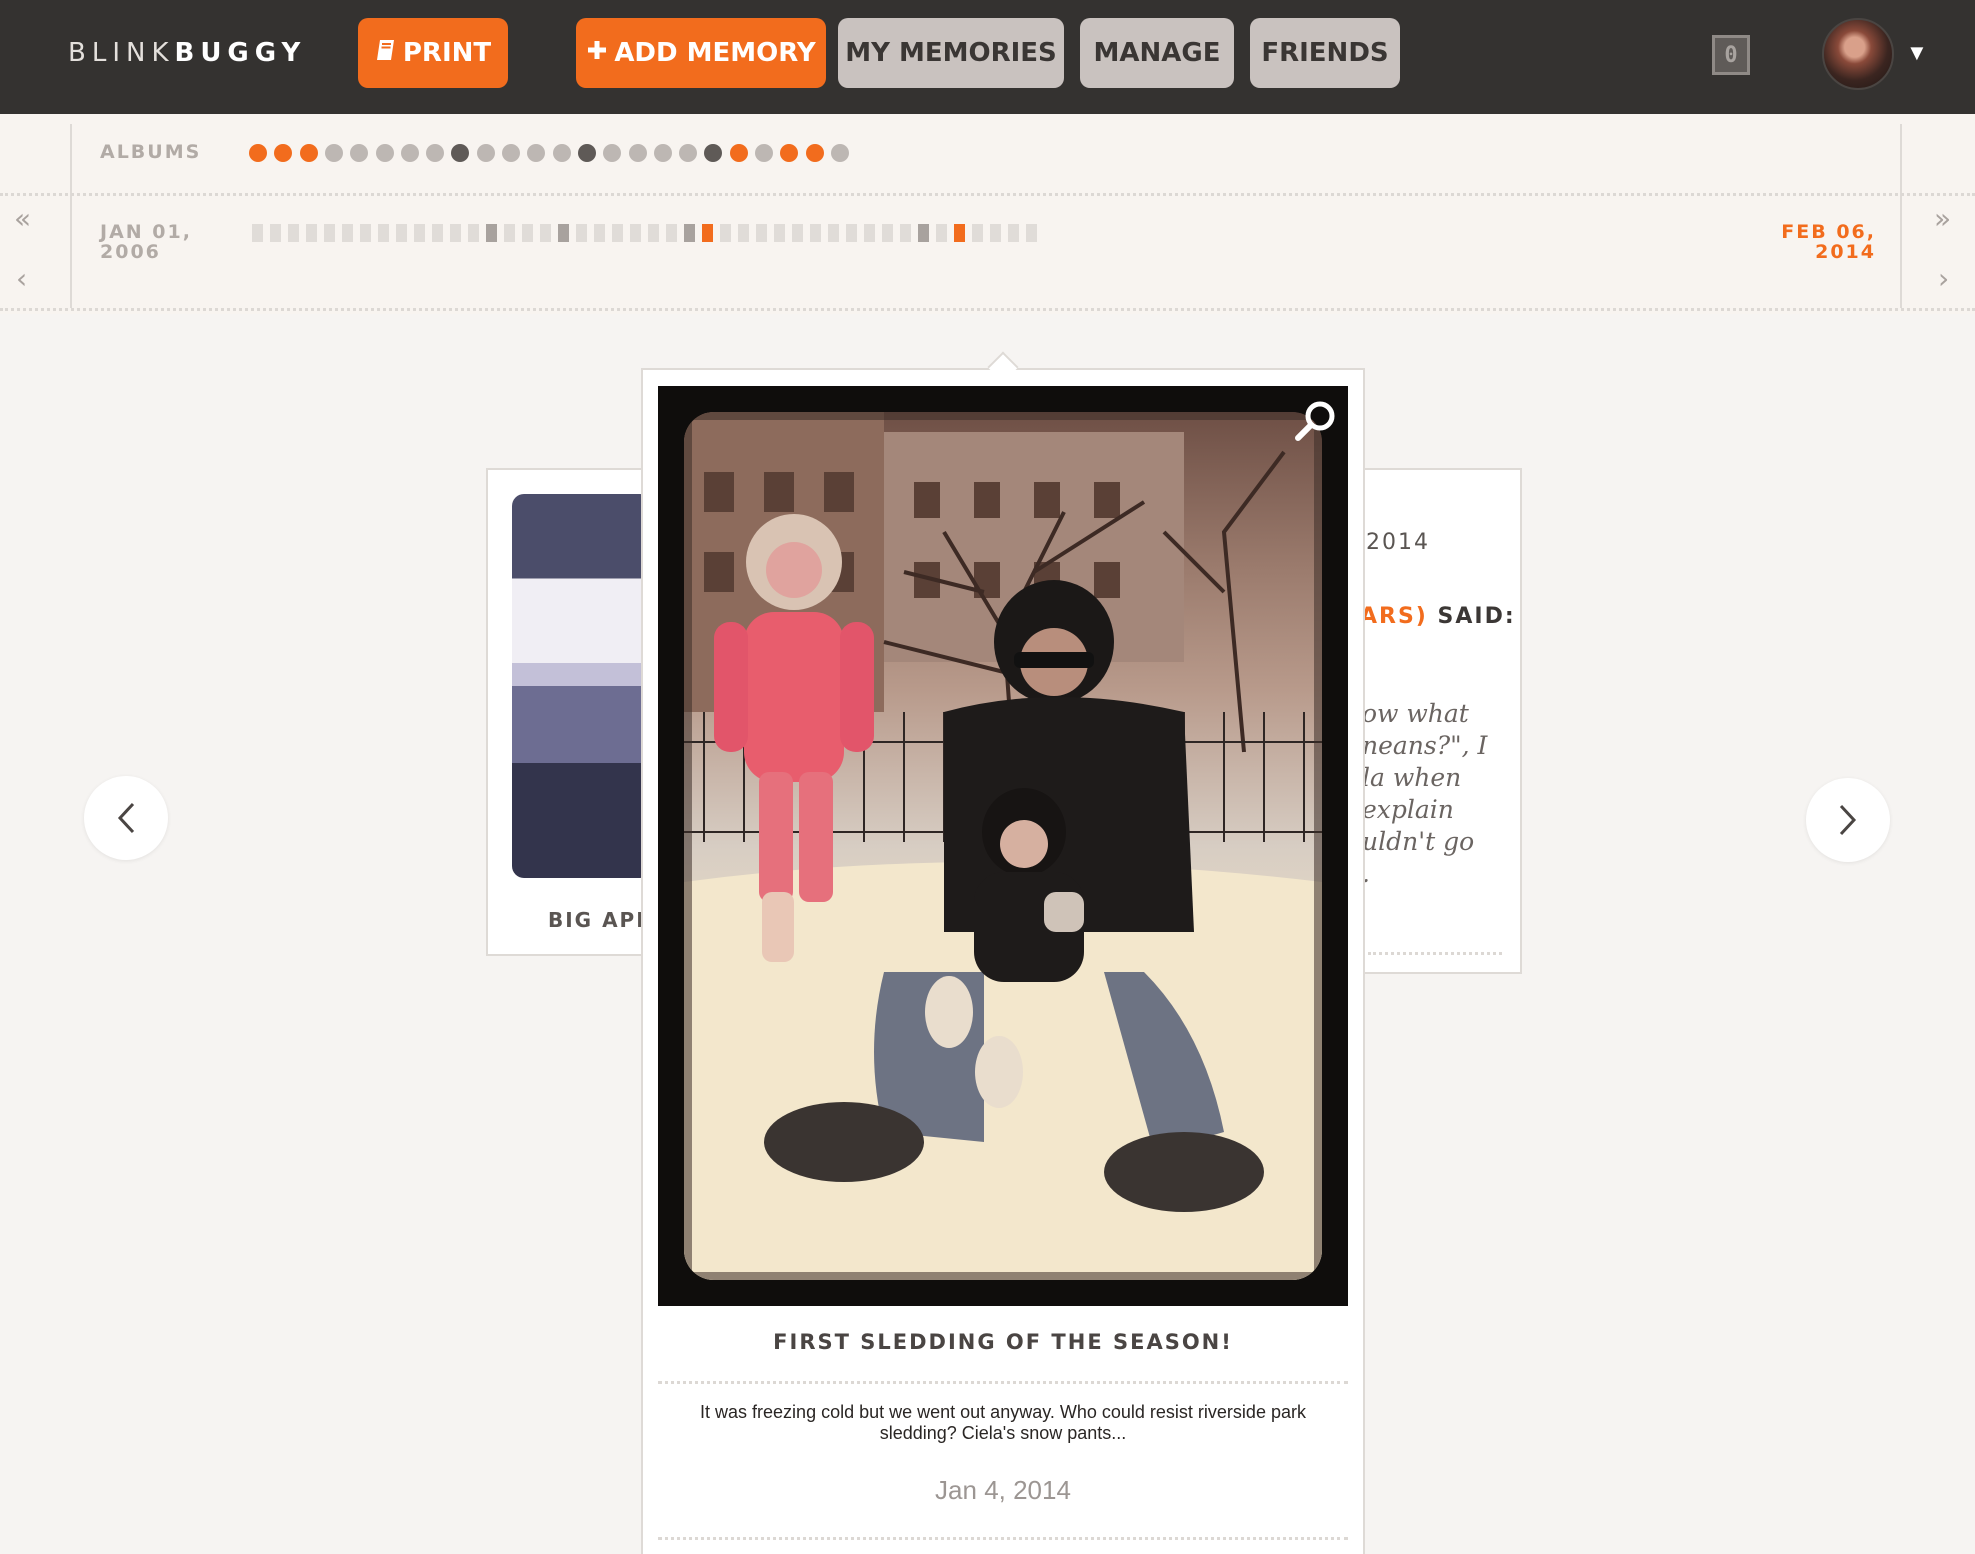 This screenshot has height=1554, width=1975. Describe the element at coordinates (951, 53) in the screenshot. I see `my-memories-button: MY MEMORIES` at that location.